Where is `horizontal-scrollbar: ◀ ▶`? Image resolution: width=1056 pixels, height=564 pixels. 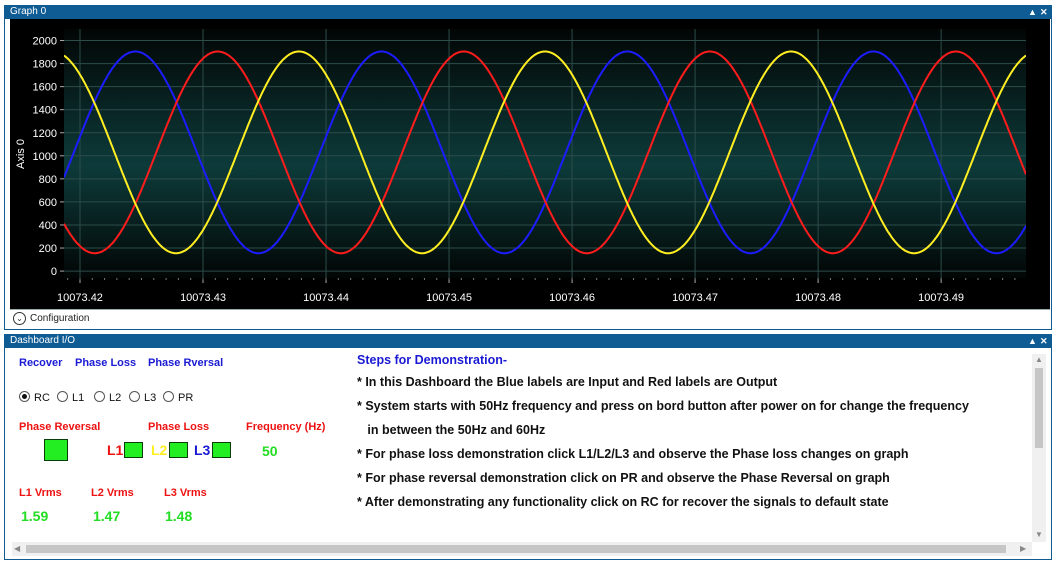 horizontal-scrollbar: ◀ ▶ is located at coordinates (522, 549).